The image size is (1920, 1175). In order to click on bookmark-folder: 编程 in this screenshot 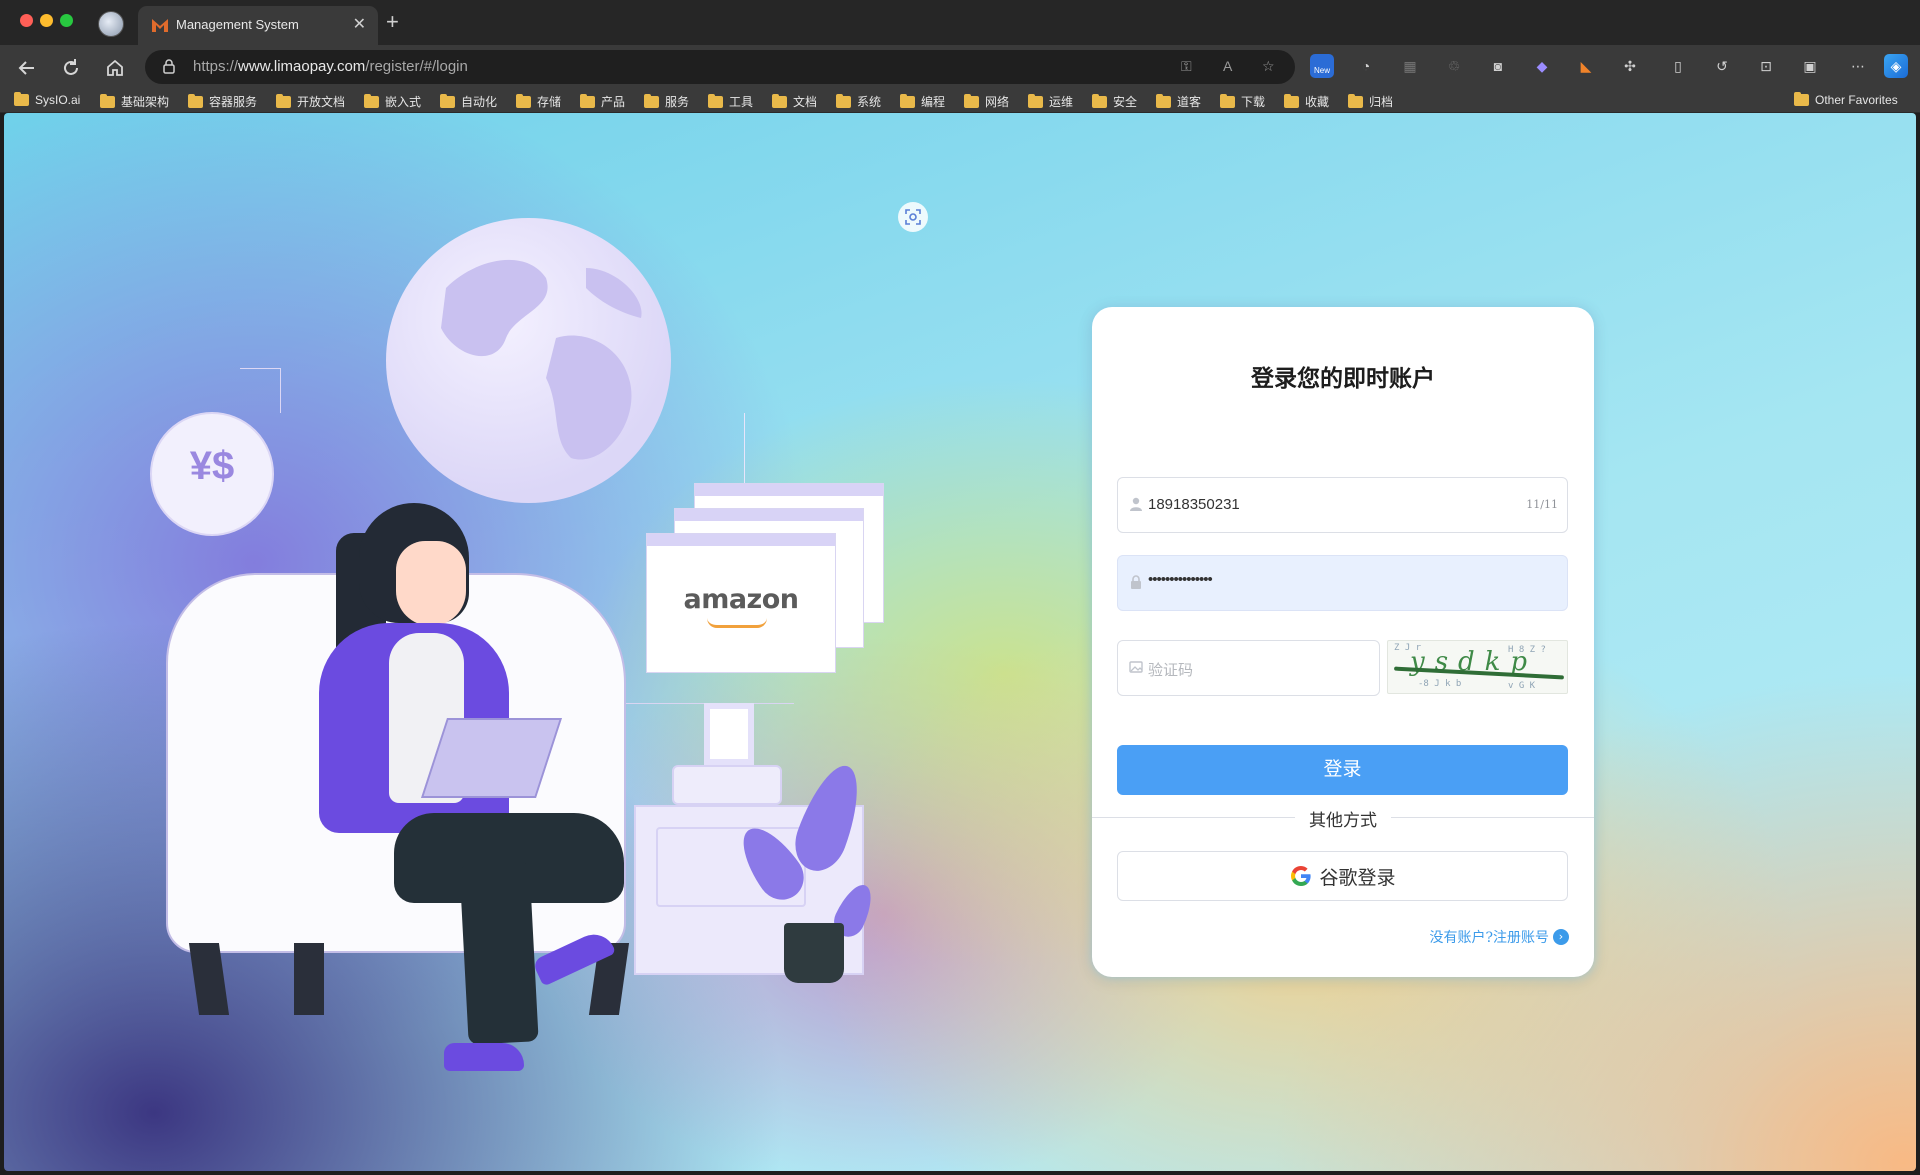, I will do `click(922, 101)`.